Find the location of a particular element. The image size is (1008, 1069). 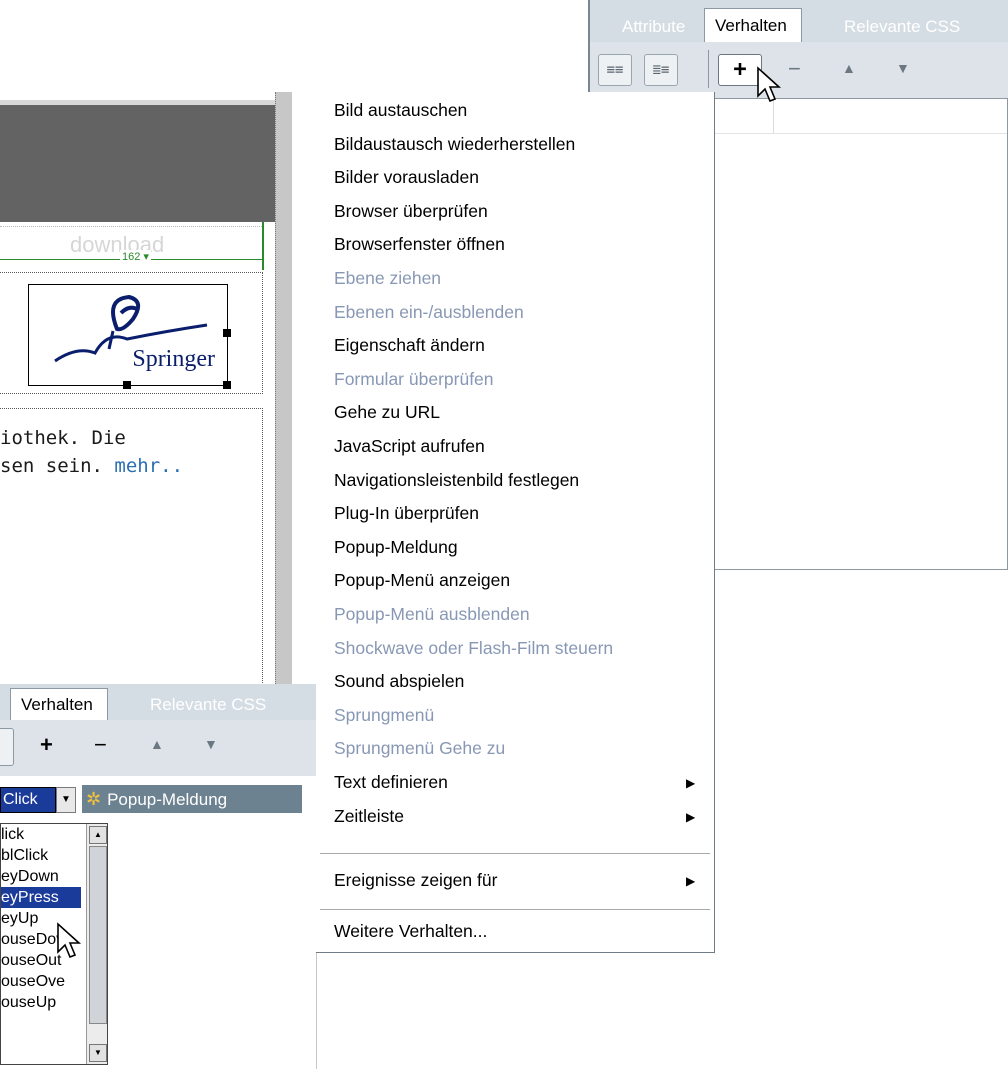

menu-item: Popup-Menü ausblenden is located at coordinates (432, 614).